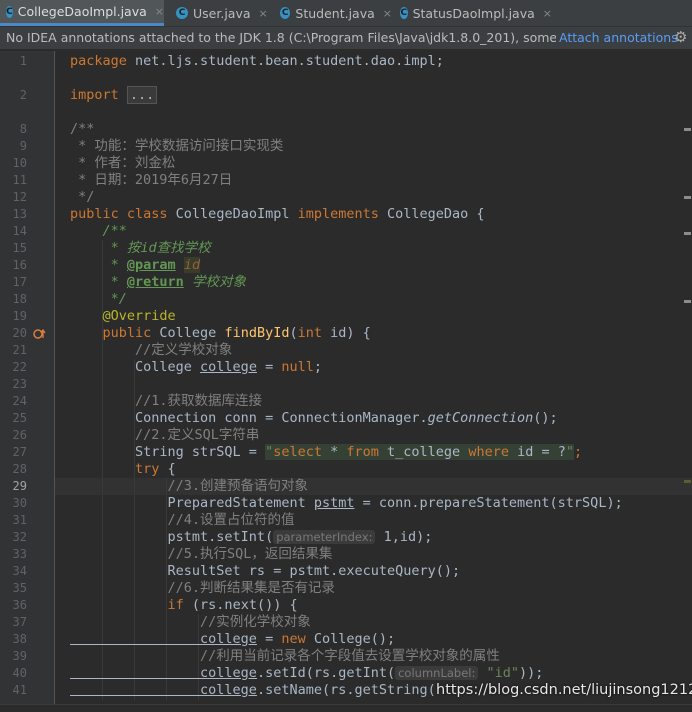 The height and width of the screenshot is (712, 692). I want to click on code-line: pstmt.setInt(parameterIndex: 1,id);, so click(251, 537).